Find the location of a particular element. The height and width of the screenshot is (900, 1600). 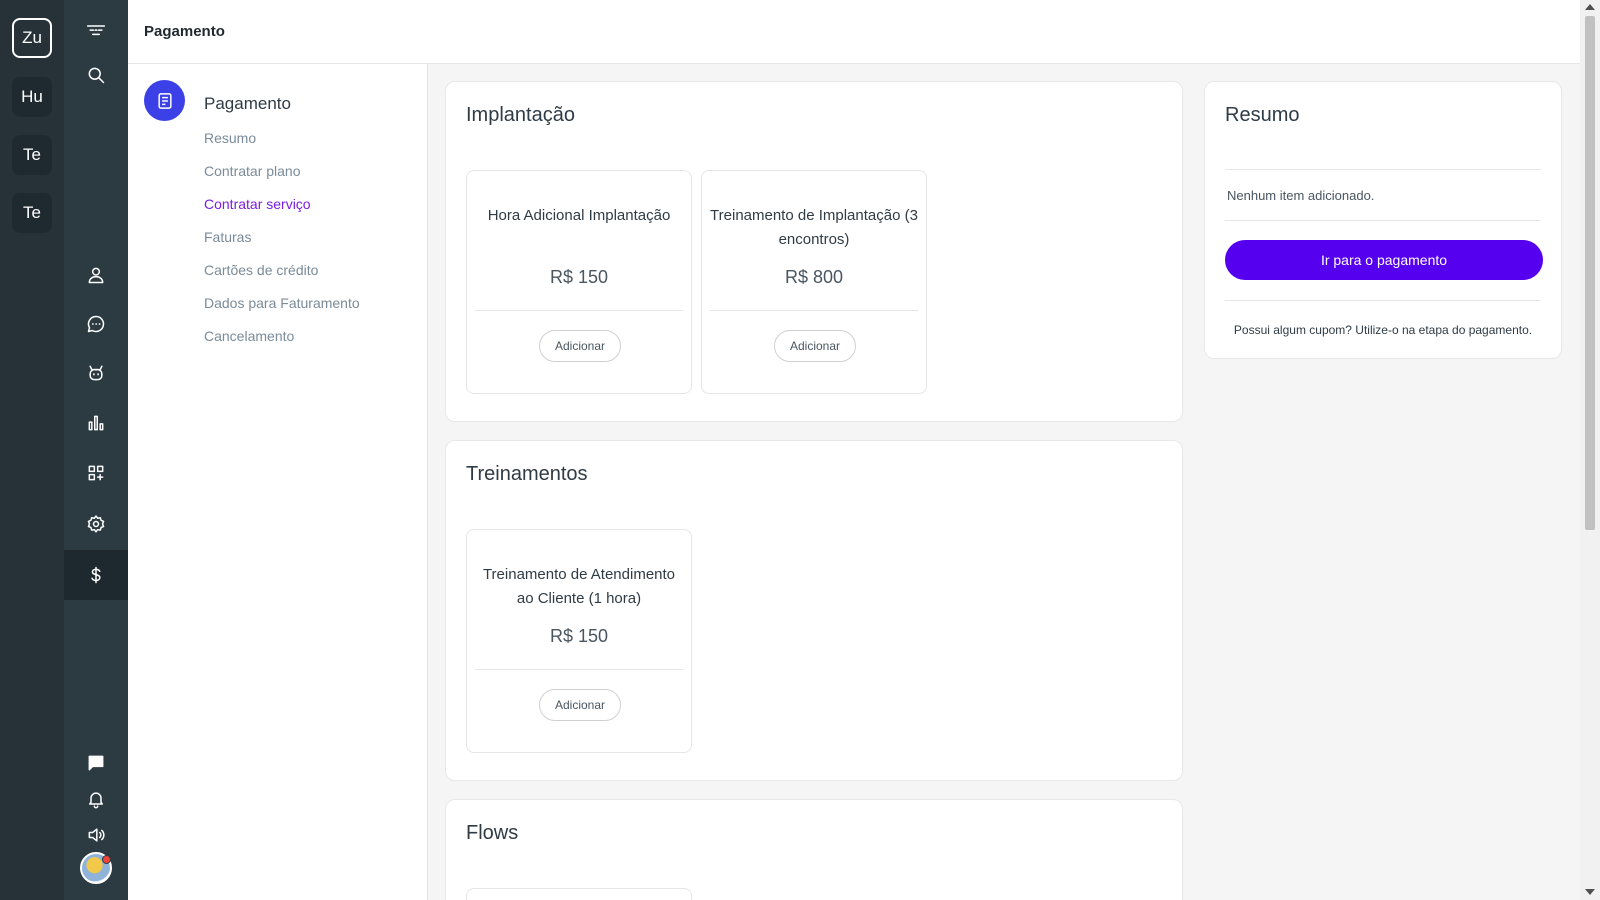

bot-icon is located at coordinates (96, 373).